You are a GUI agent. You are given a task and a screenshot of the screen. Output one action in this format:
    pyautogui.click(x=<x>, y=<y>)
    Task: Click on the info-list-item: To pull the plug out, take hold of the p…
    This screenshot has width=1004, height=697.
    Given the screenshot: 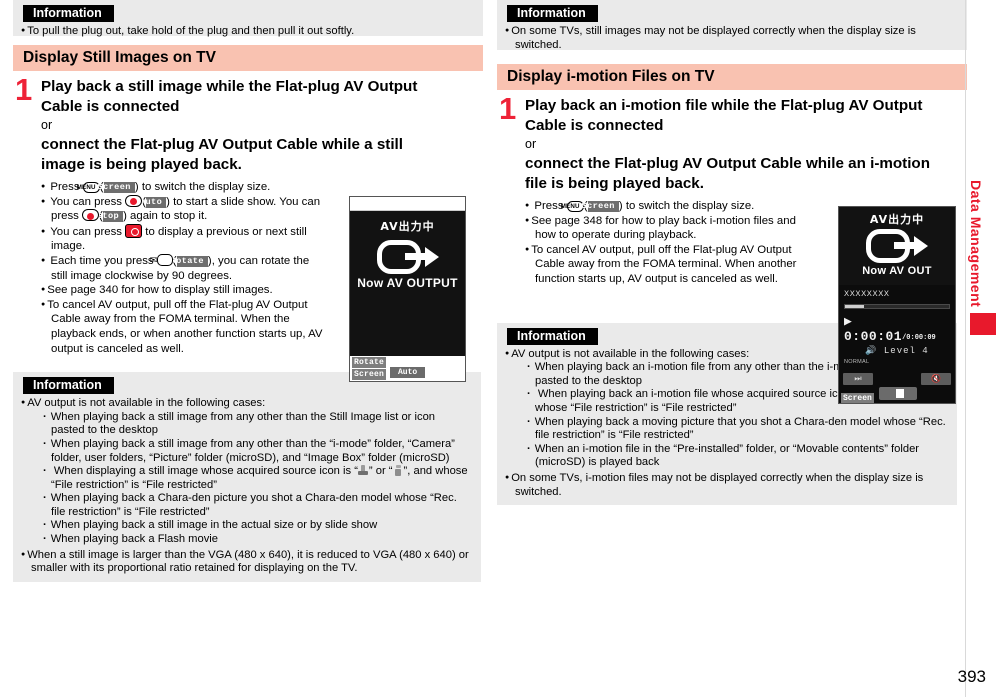 What is the action you would take?
    pyautogui.click(x=247, y=31)
    